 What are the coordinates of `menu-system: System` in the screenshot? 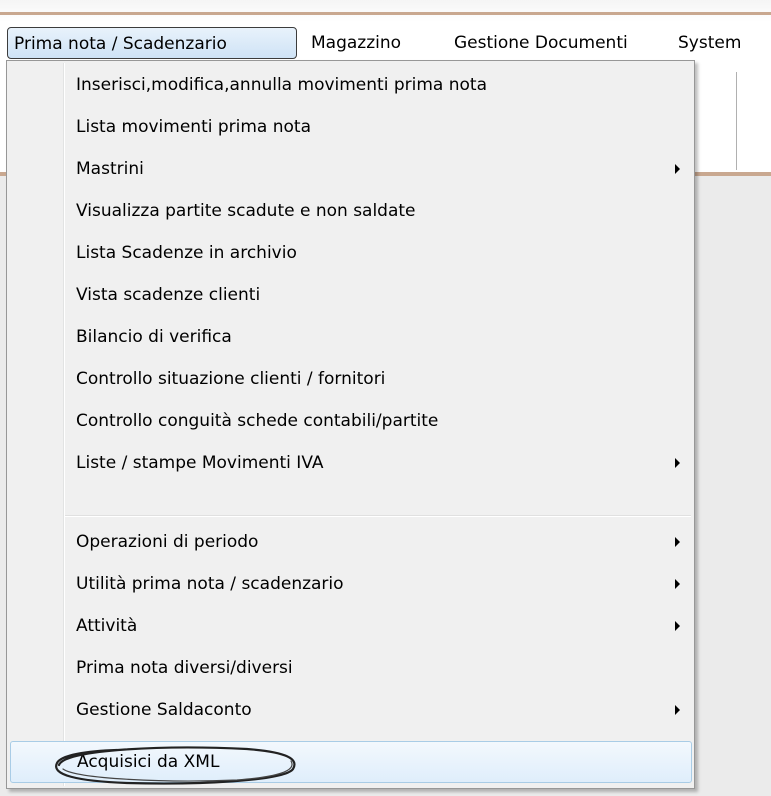 It's located at (709, 43).